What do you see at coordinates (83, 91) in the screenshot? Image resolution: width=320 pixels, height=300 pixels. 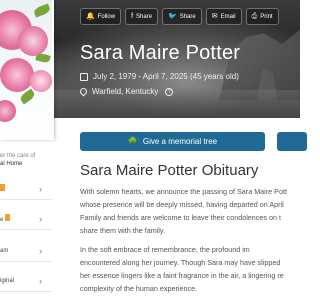 I see `location-pin-icon` at bounding box center [83, 91].